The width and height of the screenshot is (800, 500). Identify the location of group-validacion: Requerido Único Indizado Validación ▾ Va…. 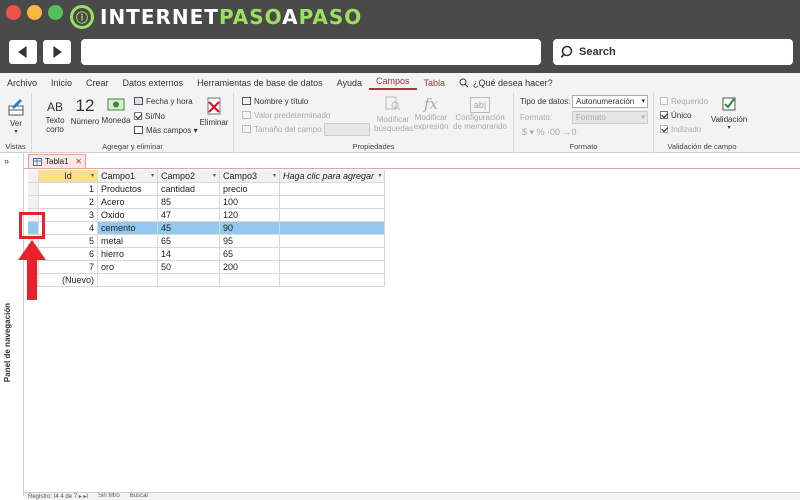
(702, 123).